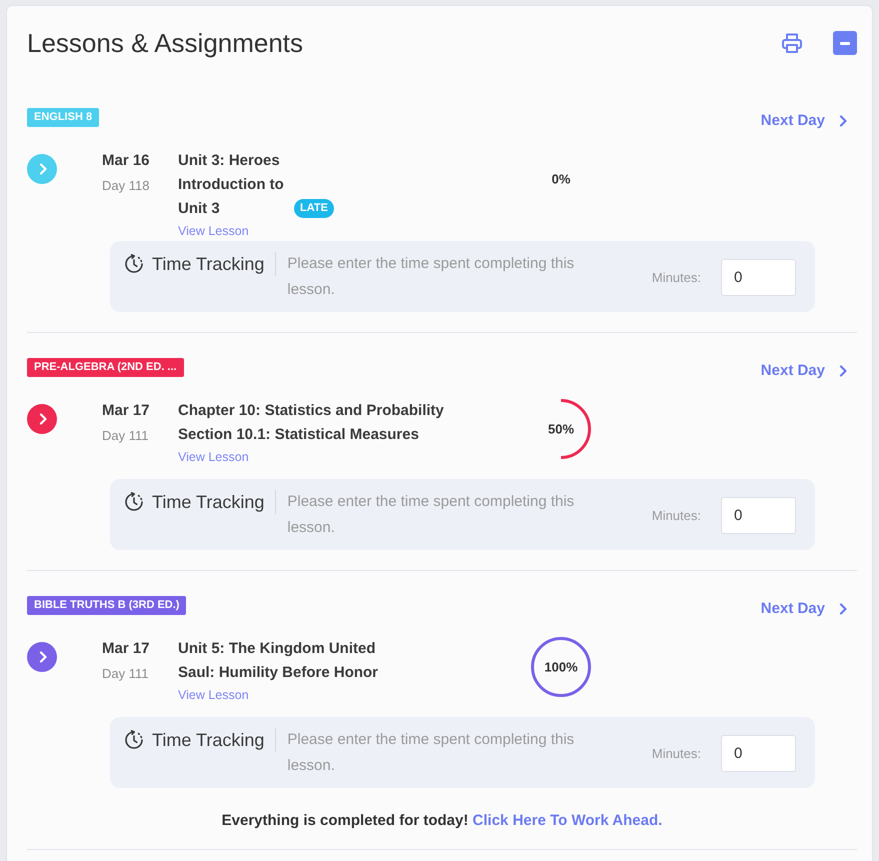  What do you see at coordinates (314, 208) in the screenshot?
I see `late-tag: LATE` at bounding box center [314, 208].